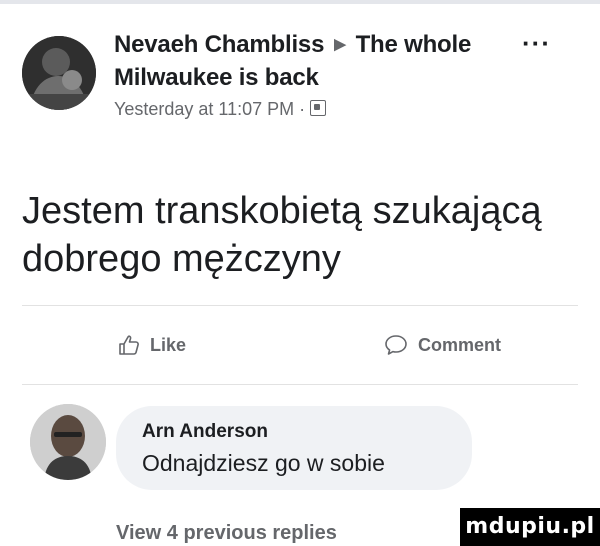 The image size is (600, 546). What do you see at coordinates (168, 344) in the screenshot?
I see `like-label: Like` at bounding box center [168, 344].